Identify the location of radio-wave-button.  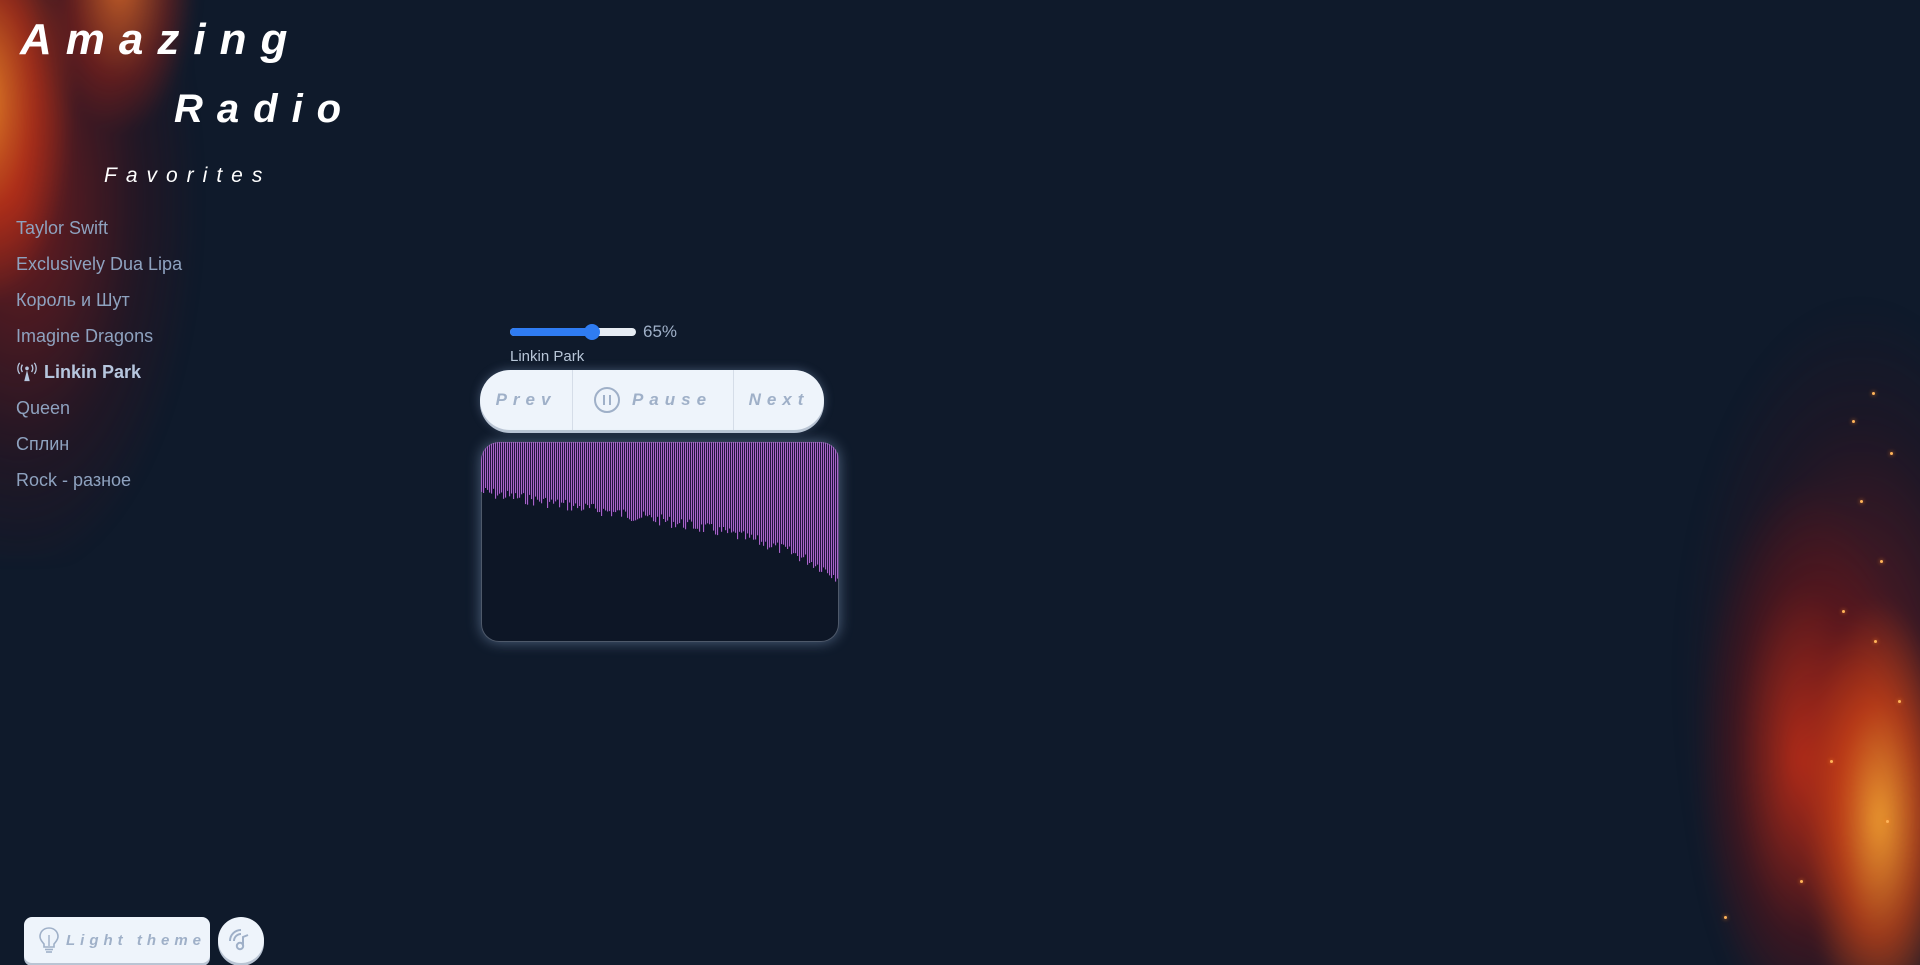
(241, 940).